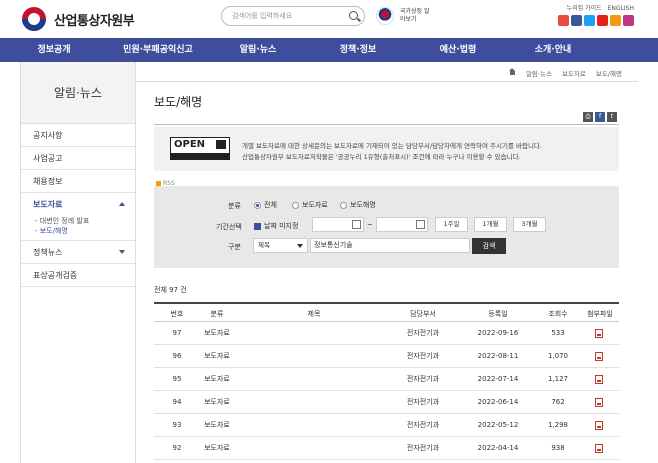  Describe the element at coordinates (353, 15) in the screenshot. I see `search-icon` at that location.